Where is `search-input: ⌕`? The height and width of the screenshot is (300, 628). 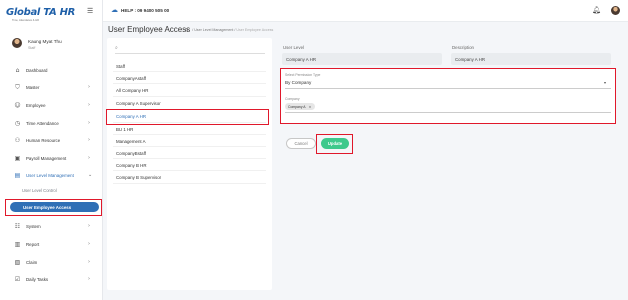 search-input: ⌕ is located at coordinates (190, 49).